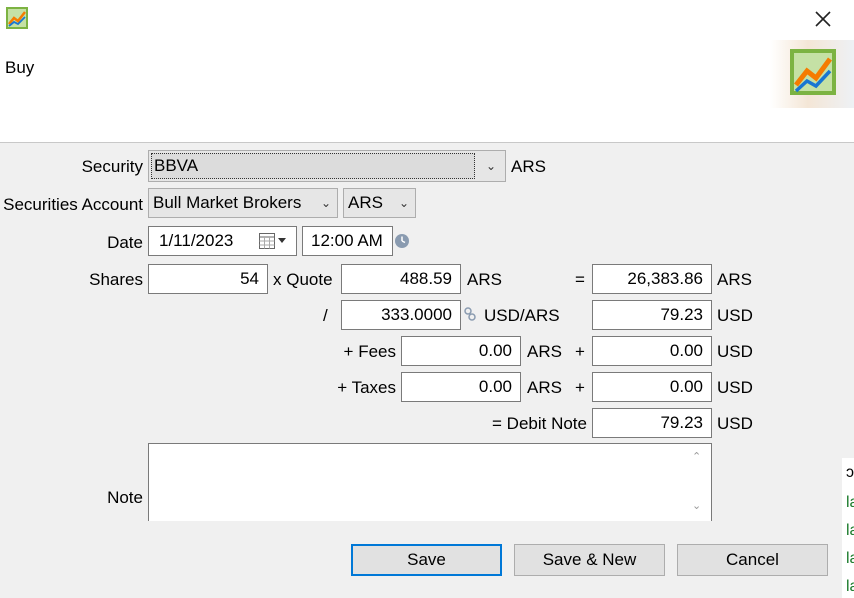  I want to click on shares-label: Shares, so click(116, 279).